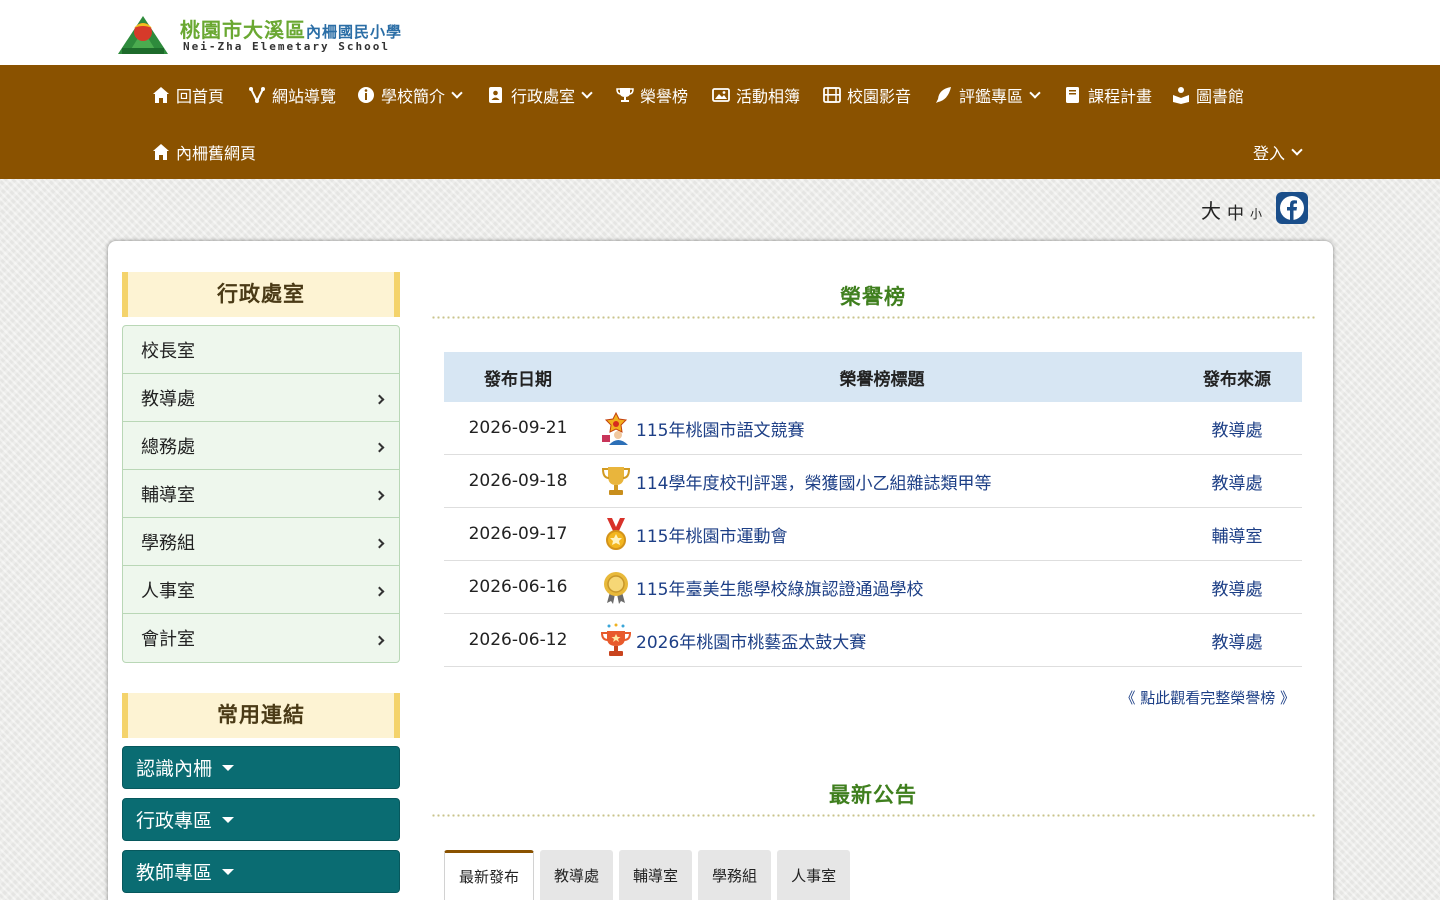  What do you see at coordinates (873, 297) in the screenshot?
I see `honor-roll-title: 榮譽榜` at bounding box center [873, 297].